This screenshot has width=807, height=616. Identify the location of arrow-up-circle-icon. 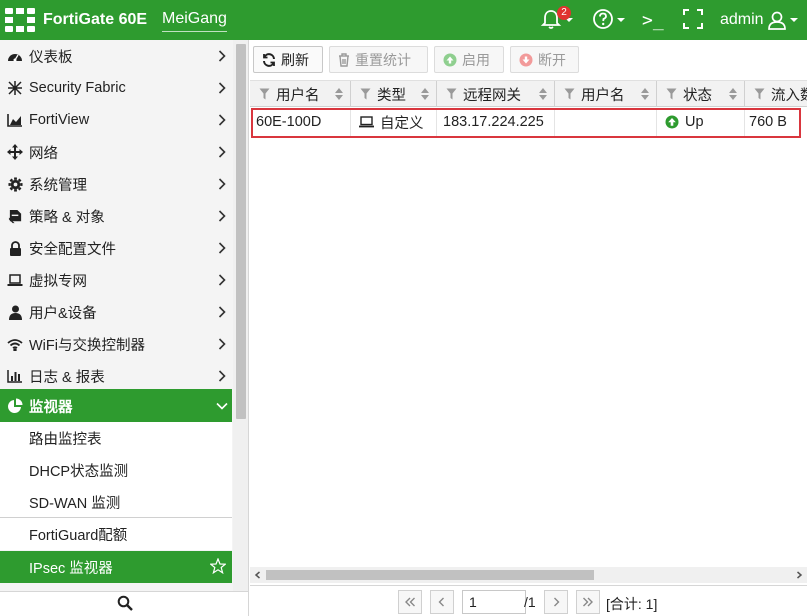
(450, 60).